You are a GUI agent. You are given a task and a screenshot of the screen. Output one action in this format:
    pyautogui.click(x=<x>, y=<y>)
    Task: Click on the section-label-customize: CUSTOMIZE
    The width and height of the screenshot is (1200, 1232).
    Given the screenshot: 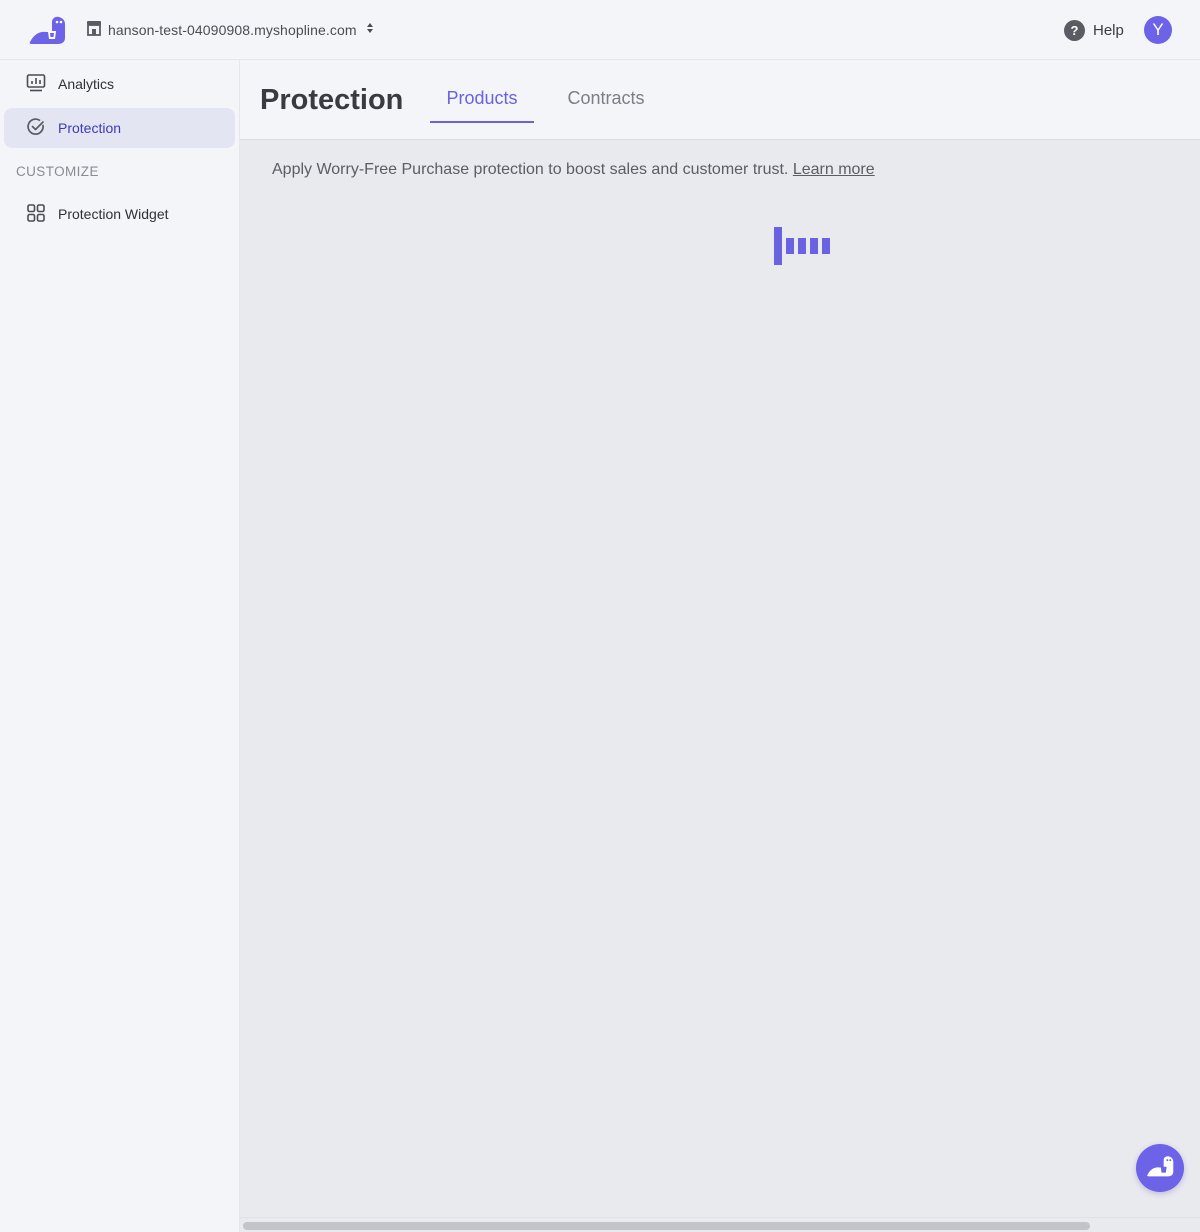 What is the action you would take?
    pyautogui.click(x=57, y=171)
    